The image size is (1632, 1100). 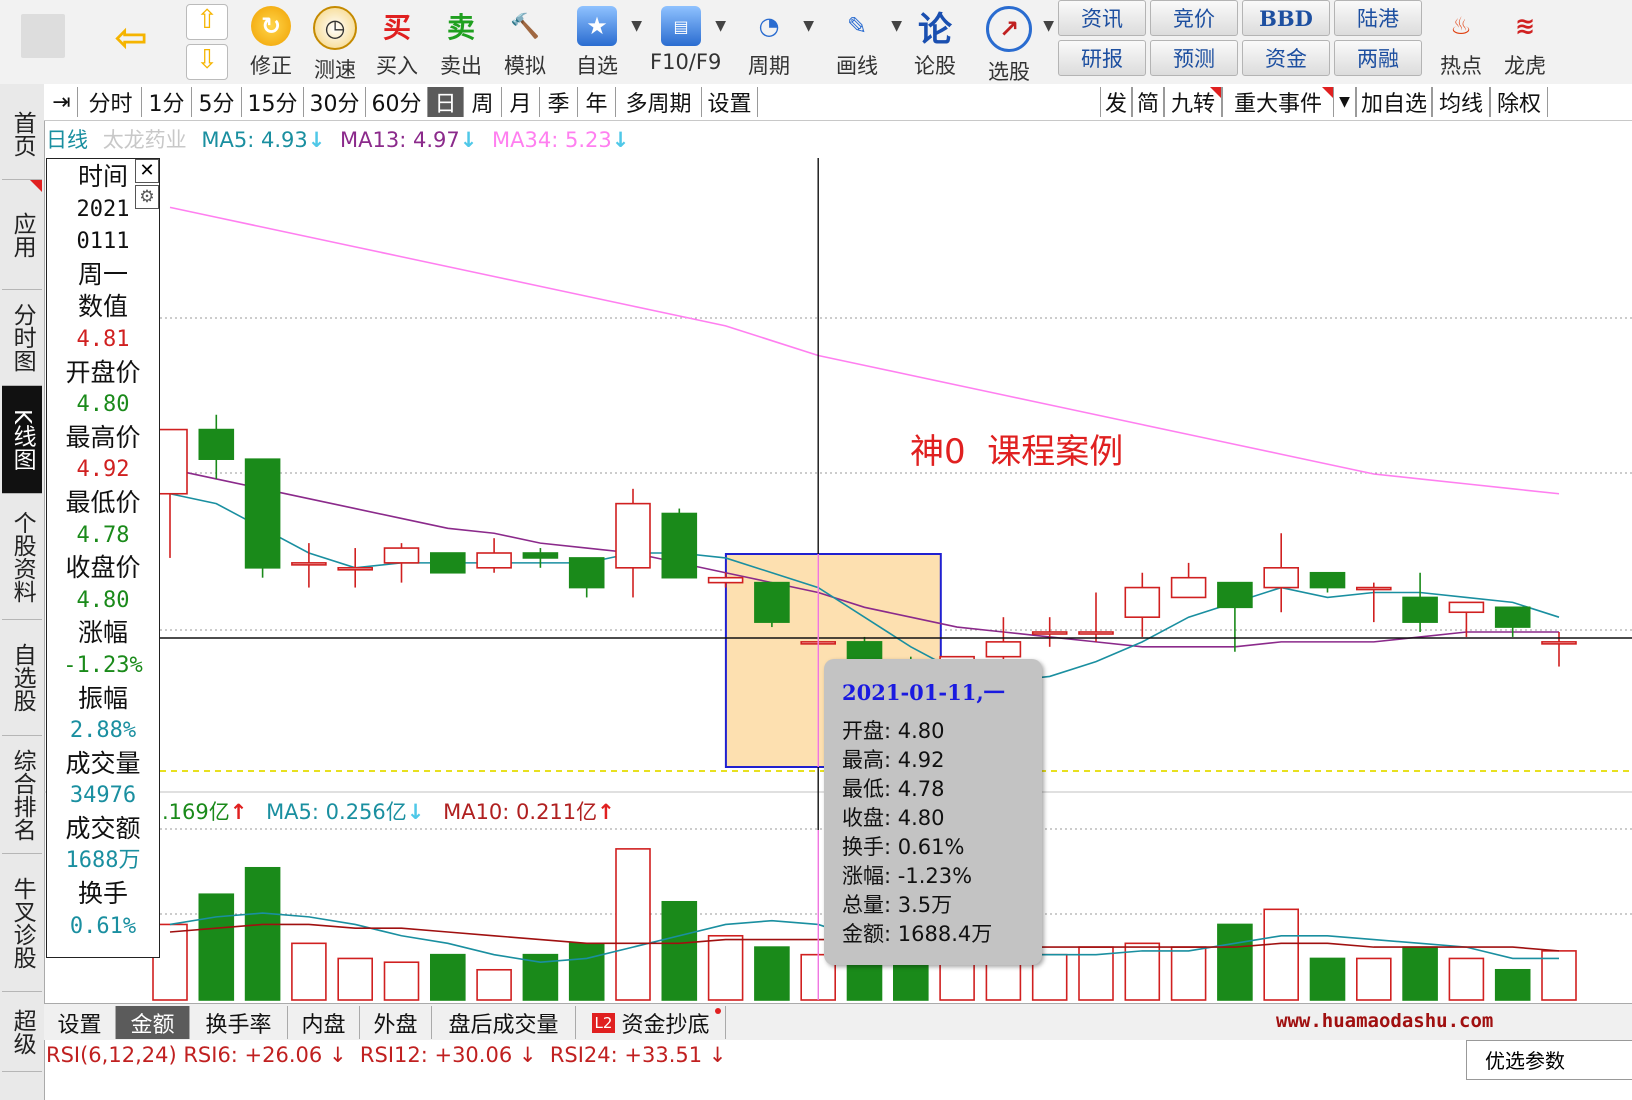 I want to click on period-tab-3: 15分, so click(x=273, y=102).